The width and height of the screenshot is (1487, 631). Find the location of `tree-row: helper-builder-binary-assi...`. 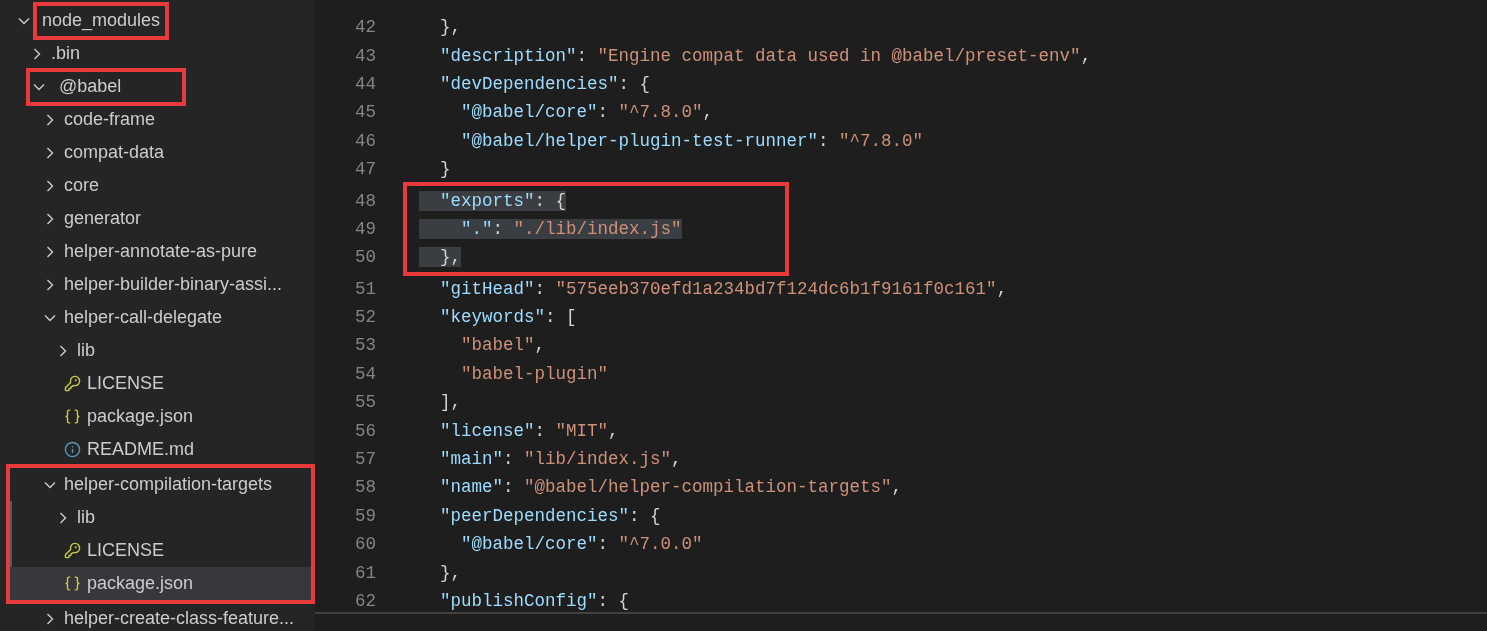

tree-row: helper-builder-binary-assi... is located at coordinates (157, 284).